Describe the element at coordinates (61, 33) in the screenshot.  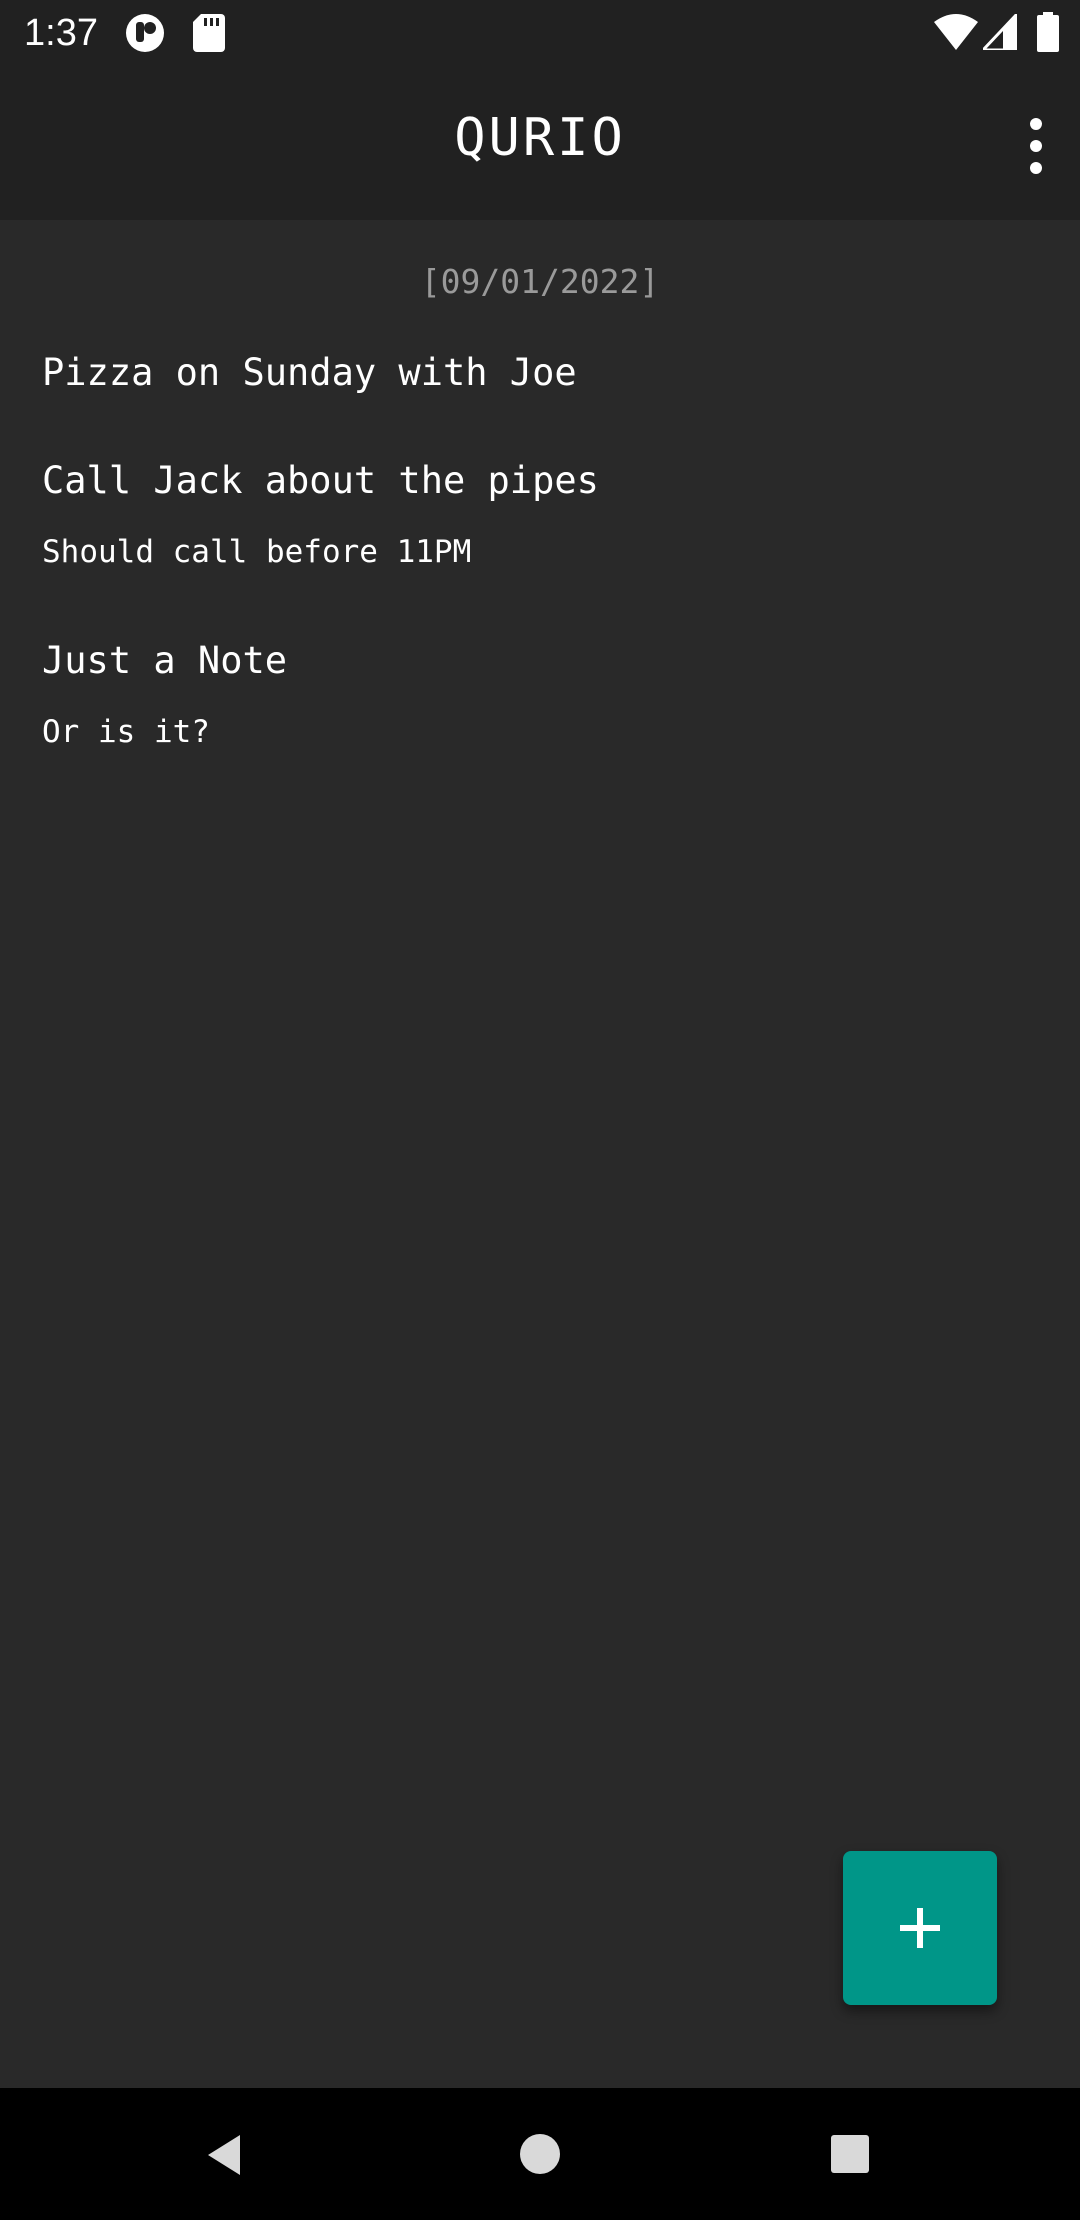
I see `status-time: 1:37` at that location.